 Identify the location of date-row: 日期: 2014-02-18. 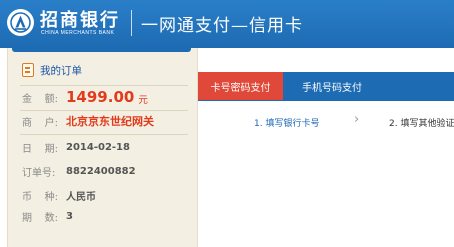
(76, 147).